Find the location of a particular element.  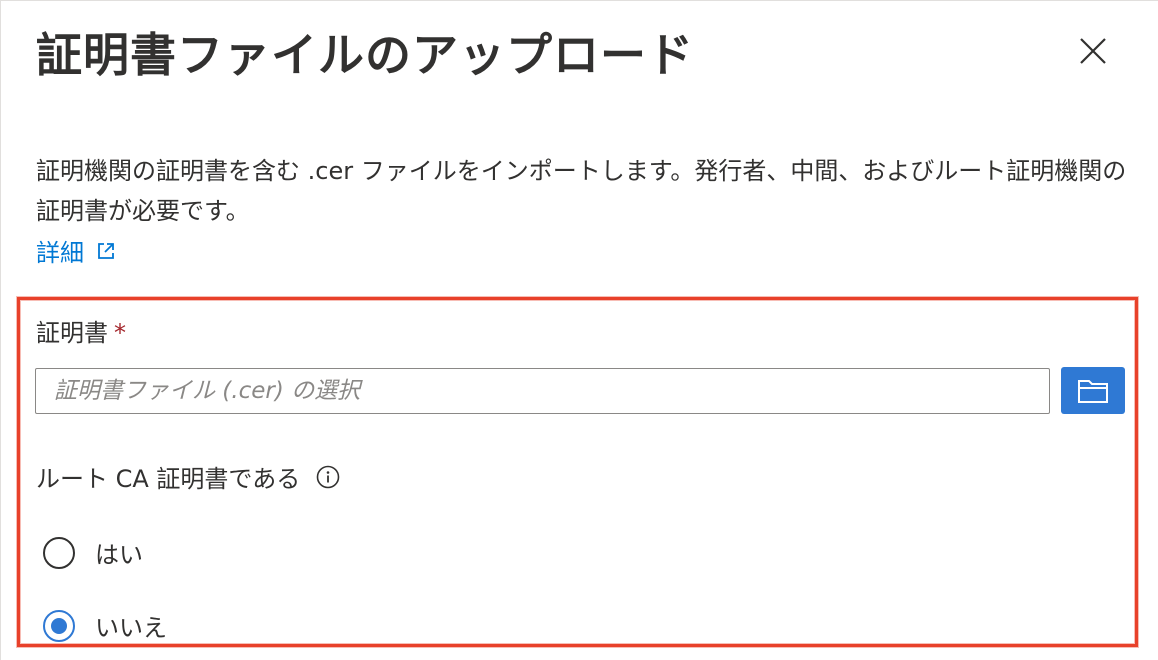

info-icon is located at coordinates (328, 477).